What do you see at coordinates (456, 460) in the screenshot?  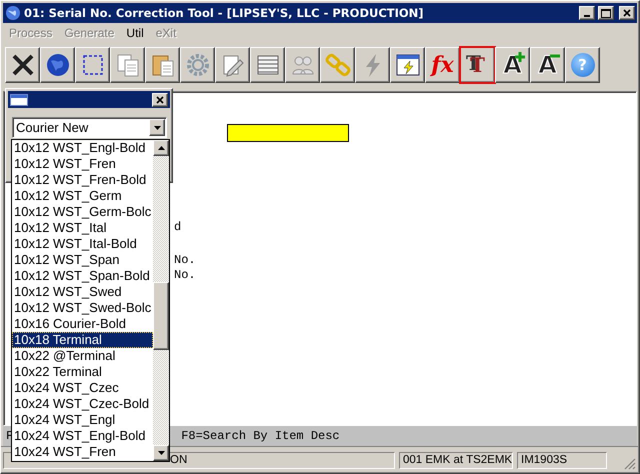 I see `status-panel: 001 EMK at TS2EMK` at bounding box center [456, 460].